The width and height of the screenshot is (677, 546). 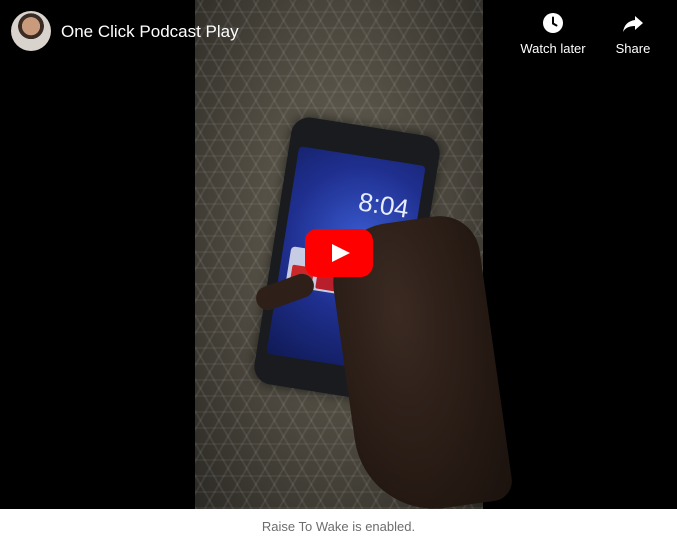 I want to click on play-button, so click(x=339, y=253).